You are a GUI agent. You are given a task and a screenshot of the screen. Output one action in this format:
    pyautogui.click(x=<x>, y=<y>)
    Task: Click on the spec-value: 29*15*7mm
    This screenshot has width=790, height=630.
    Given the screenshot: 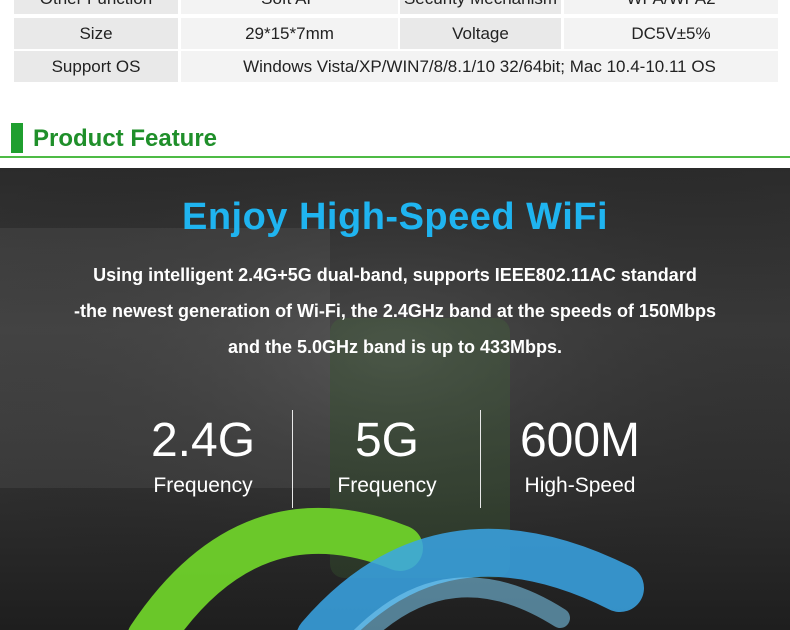 What is the action you would take?
    pyautogui.click(x=289, y=33)
    